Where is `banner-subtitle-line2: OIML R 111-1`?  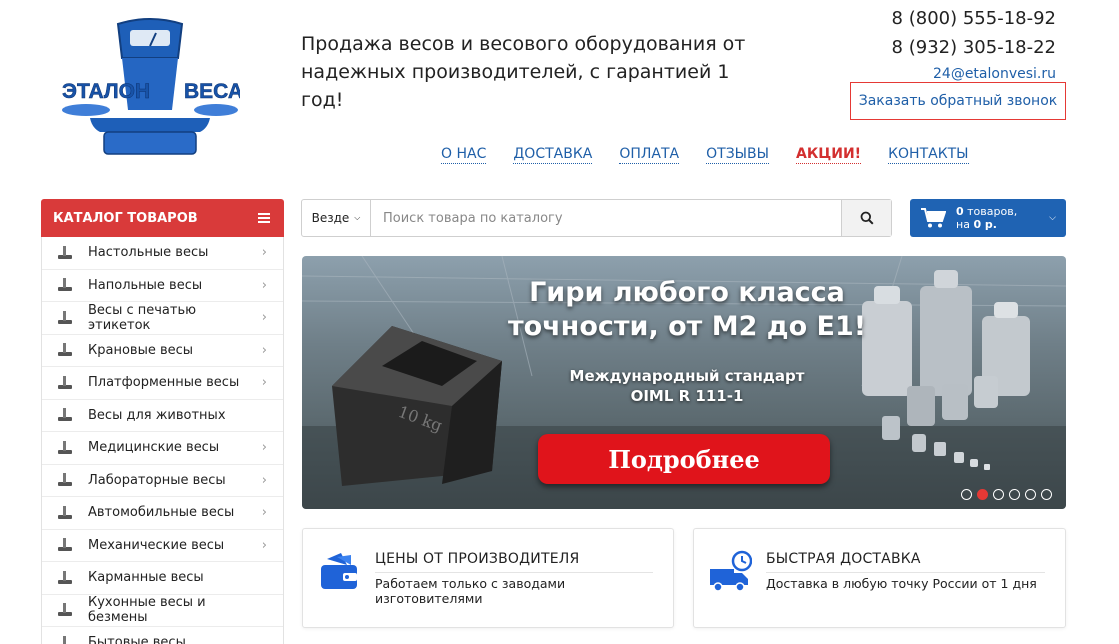 banner-subtitle-line2: OIML R 111-1 is located at coordinates (687, 396).